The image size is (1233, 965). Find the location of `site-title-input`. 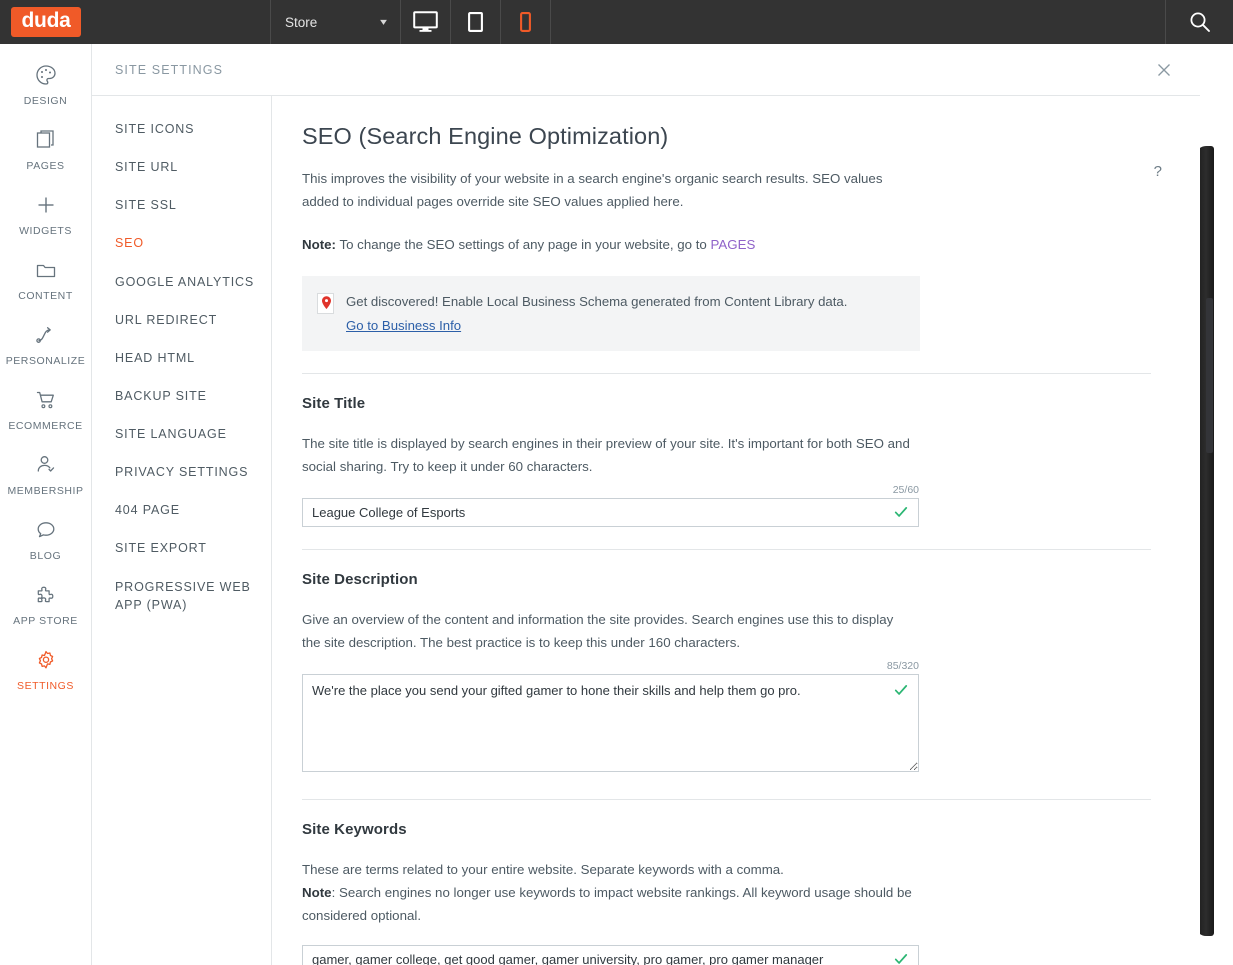

site-title-input is located at coordinates (610, 513).